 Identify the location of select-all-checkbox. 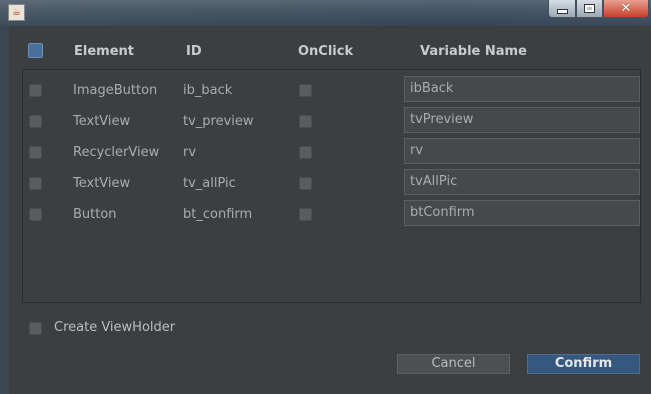
(35, 50).